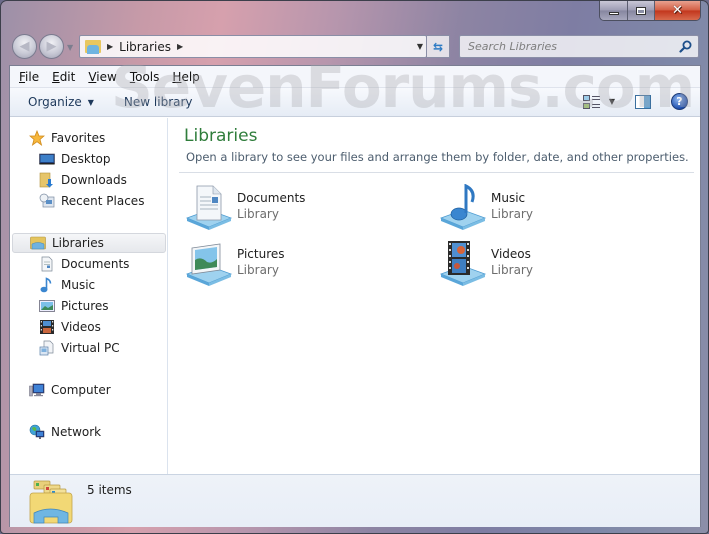 The height and width of the screenshot is (534, 709). I want to click on nav-network: Network, so click(65, 432).